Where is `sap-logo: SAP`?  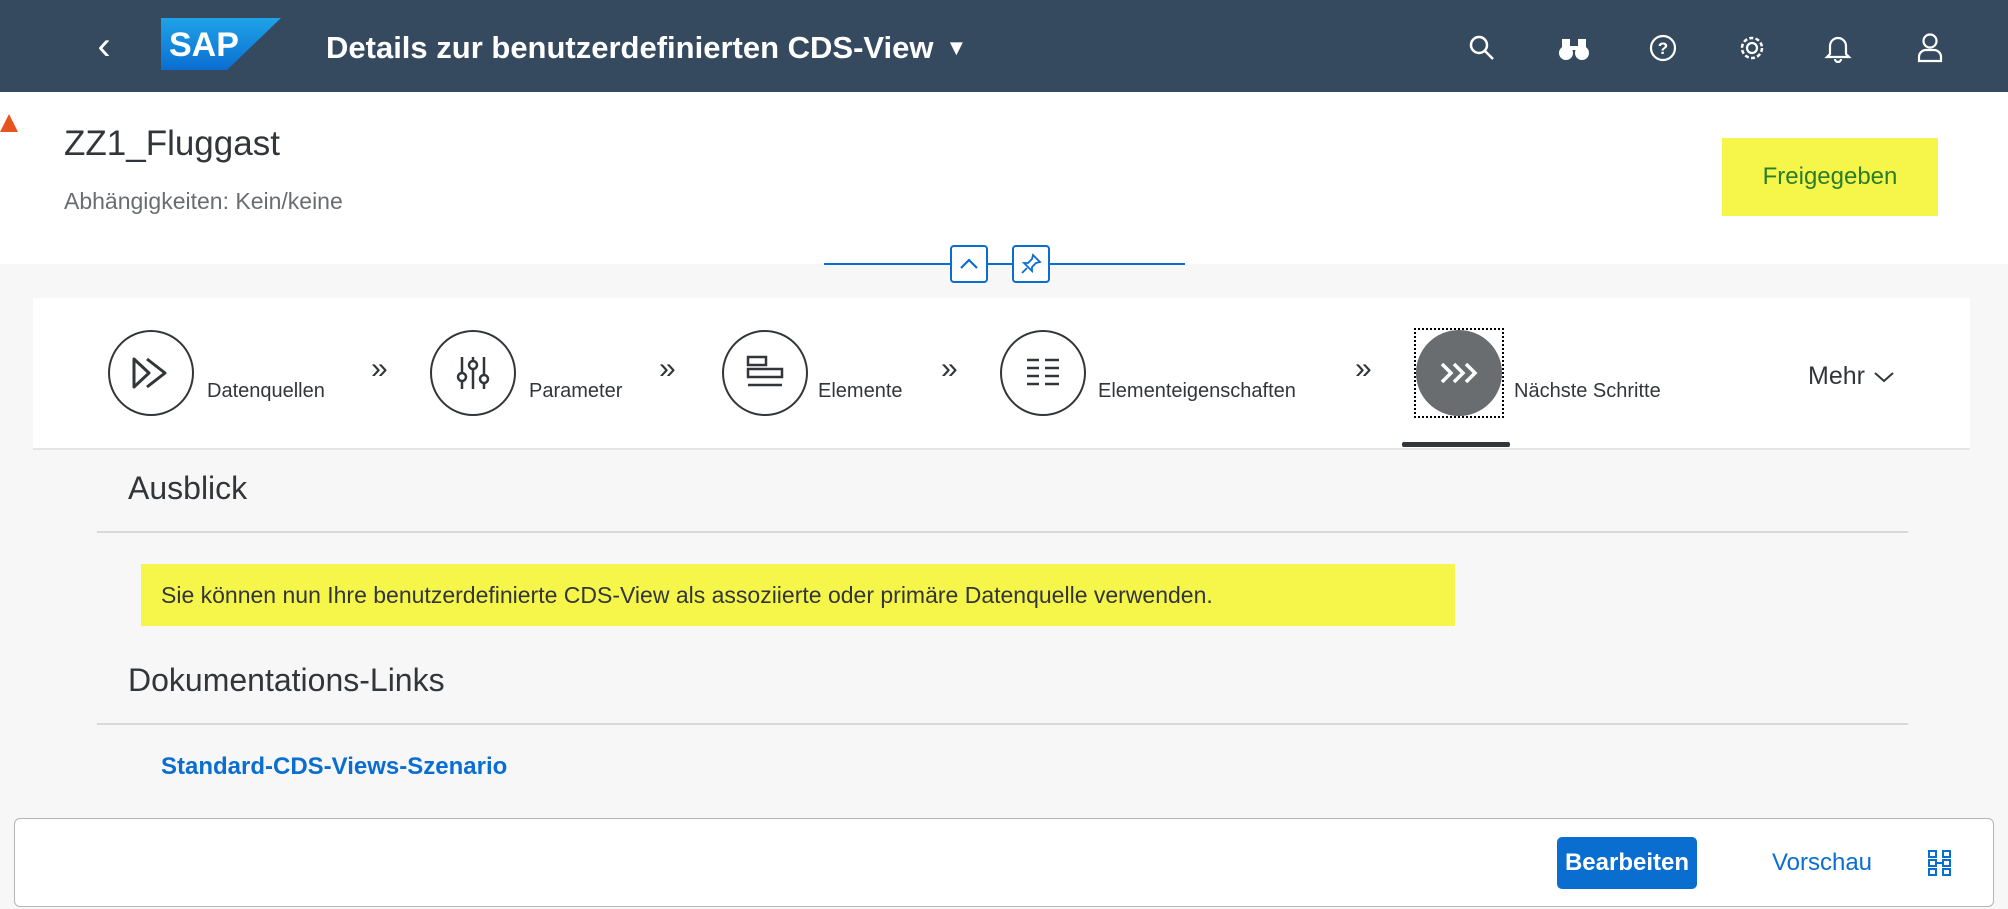 sap-logo: SAP is located at coordinates (221, 44).